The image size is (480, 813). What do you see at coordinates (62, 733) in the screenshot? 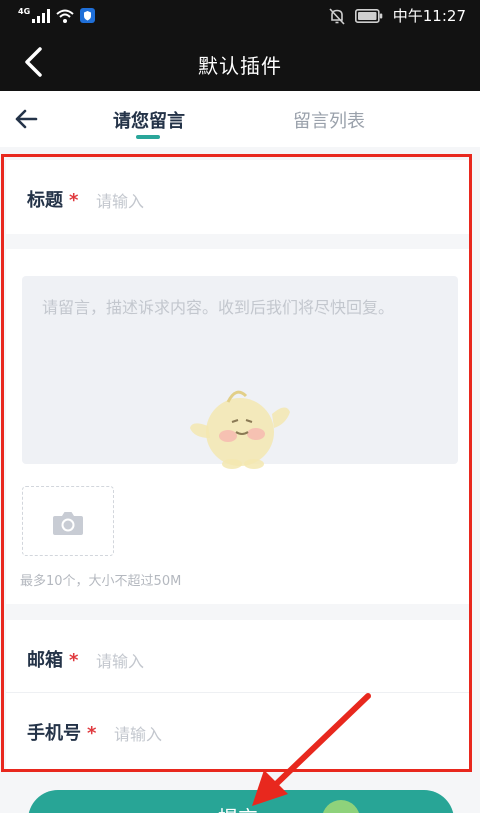
I see `phone-field-label: 手机号 *` at bounding box center [62, 733].